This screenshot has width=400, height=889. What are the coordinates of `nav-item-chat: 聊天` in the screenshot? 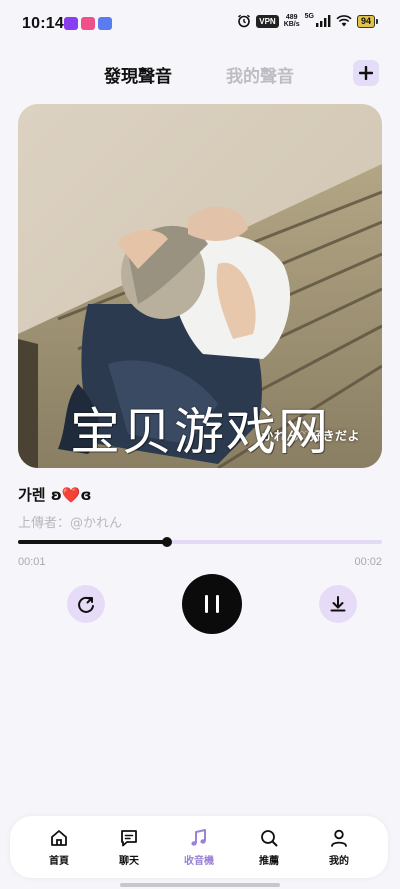 It's located at (129, 847).